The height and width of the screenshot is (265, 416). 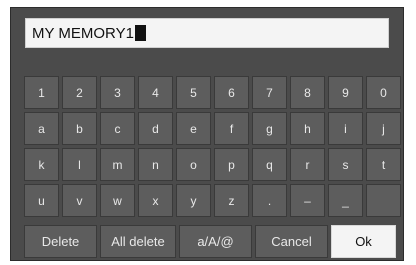 What do you see at coordinates (307, 164) in the screenshot?
I see `key-r: r` at bounding box center [307, 164].